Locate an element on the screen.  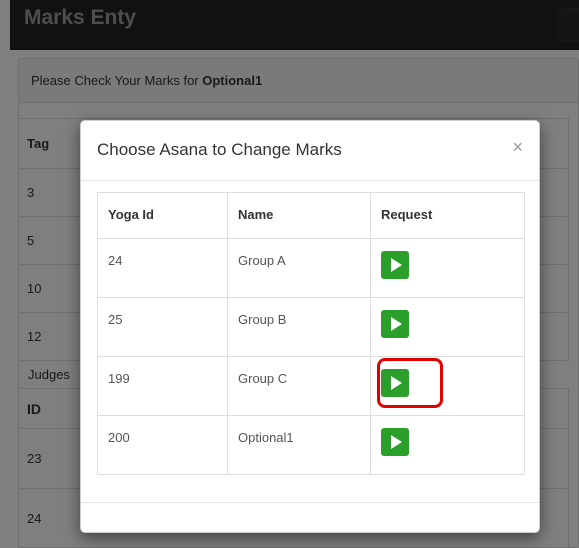
table-row: 24 Group A is located at coordinates (311, 268).